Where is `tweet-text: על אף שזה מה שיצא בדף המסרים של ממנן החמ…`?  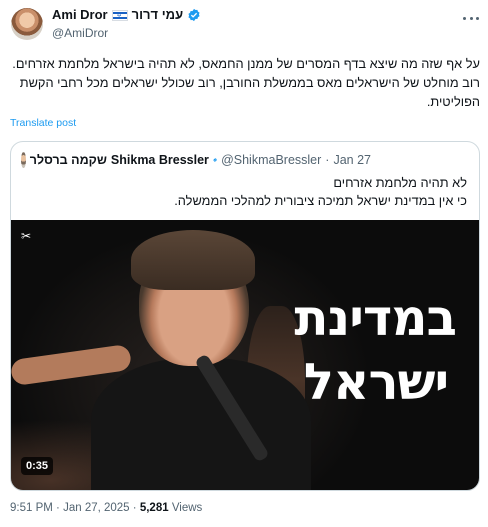 tweet-text: על אף שזה מה שיצא בדף המסרים של ממנן החמ… is located at coordinates (246, 82).